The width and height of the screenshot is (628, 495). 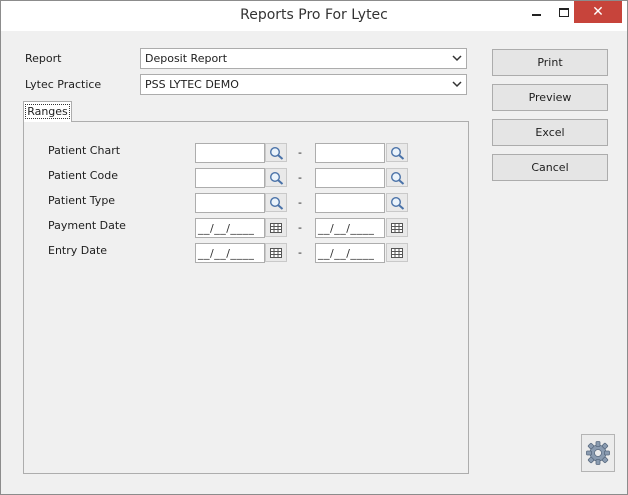 I want to click on practice-select-value: PSS LYTEC DEMO, so click(x=192, y=84).